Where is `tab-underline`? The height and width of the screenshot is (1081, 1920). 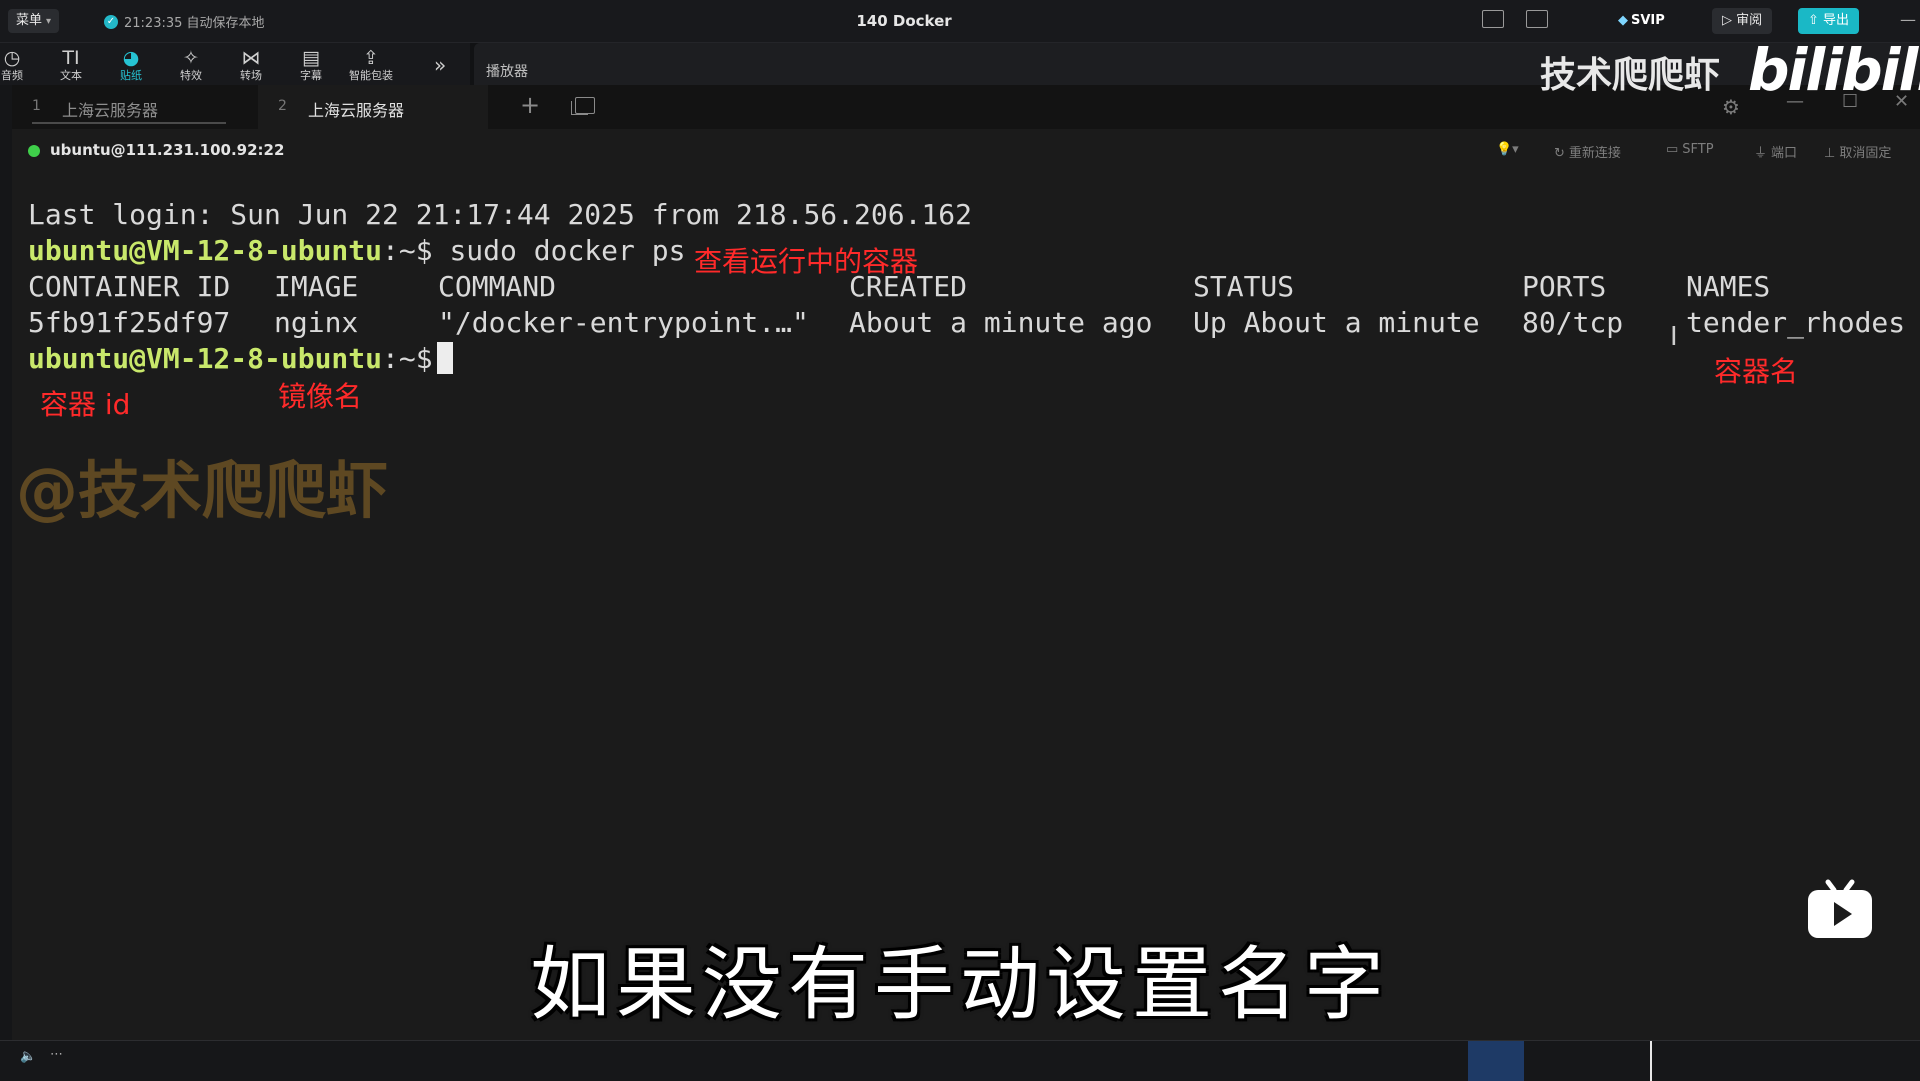
tab-underline is located at coordinates (129, 123).